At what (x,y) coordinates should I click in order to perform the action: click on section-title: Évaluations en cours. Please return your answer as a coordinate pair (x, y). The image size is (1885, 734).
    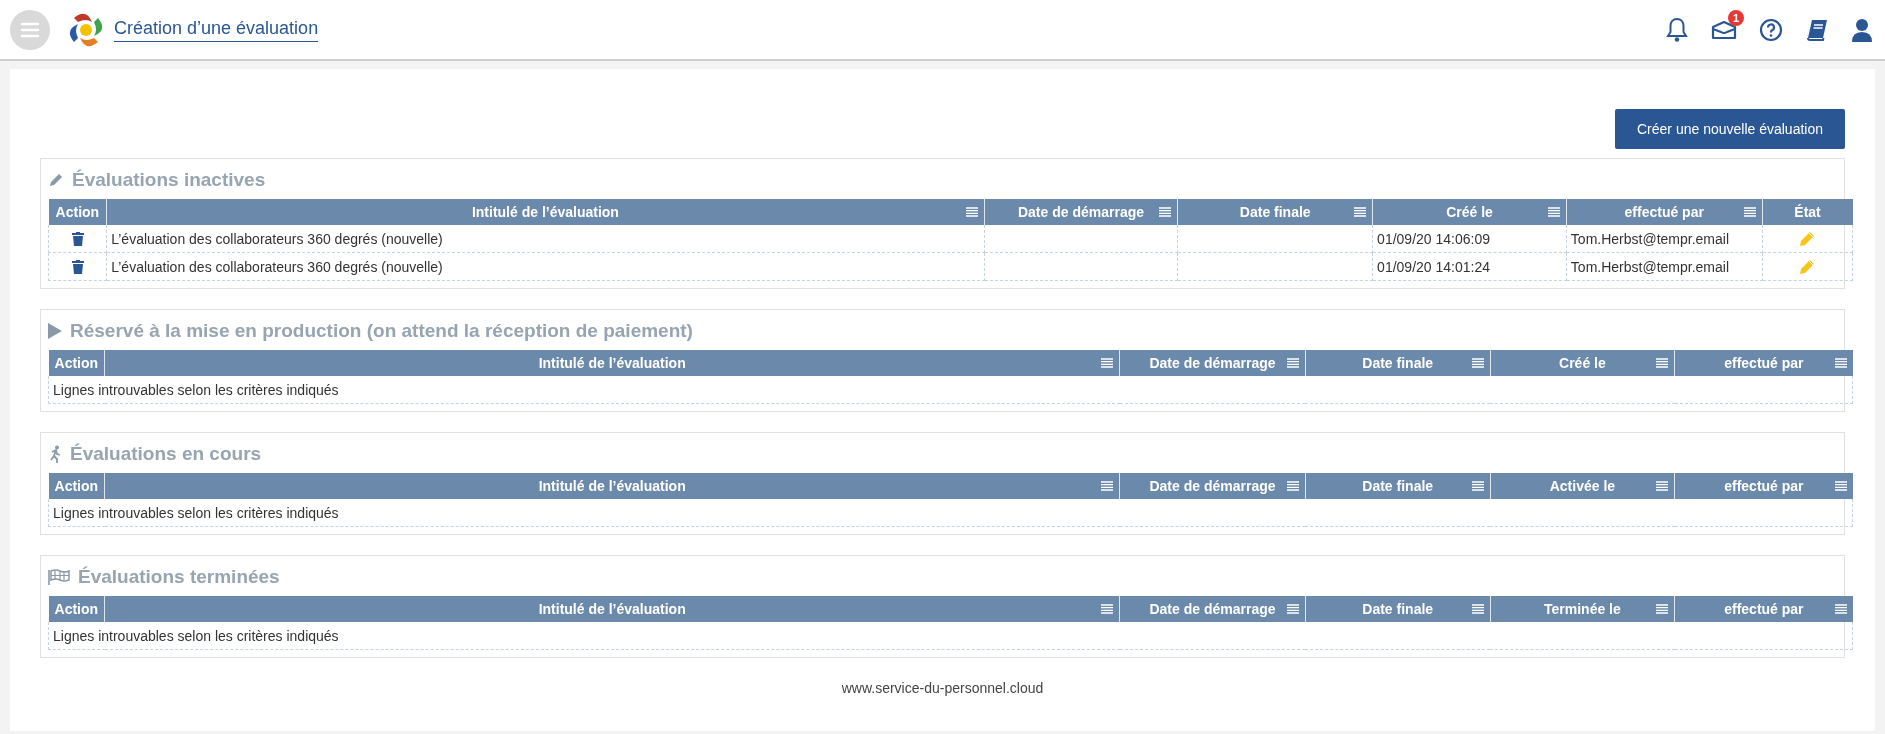
    Looking at the image, I should click on (166, 454).